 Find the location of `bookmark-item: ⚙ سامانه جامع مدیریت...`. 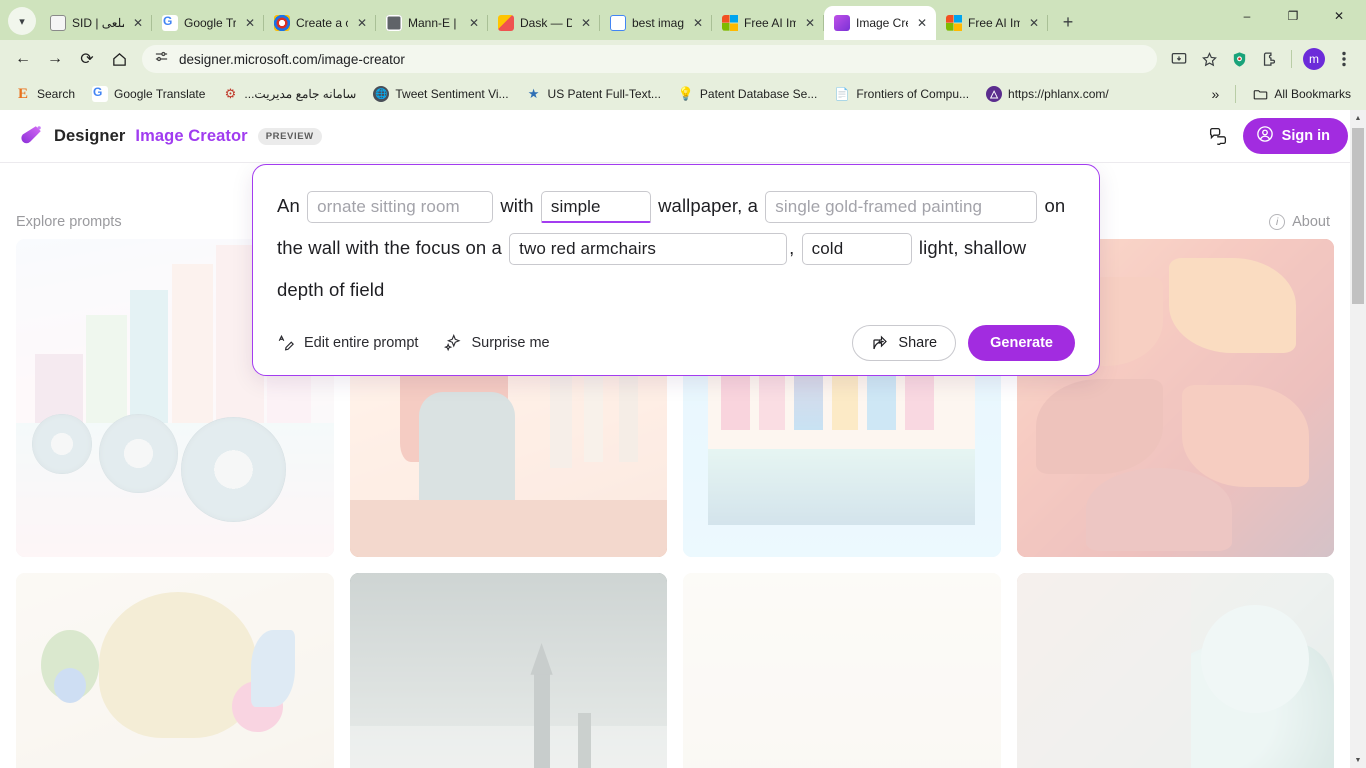

bookmark-item: ⚙ سامانه جامع مدیریت... is located at coordinates (289, 94).